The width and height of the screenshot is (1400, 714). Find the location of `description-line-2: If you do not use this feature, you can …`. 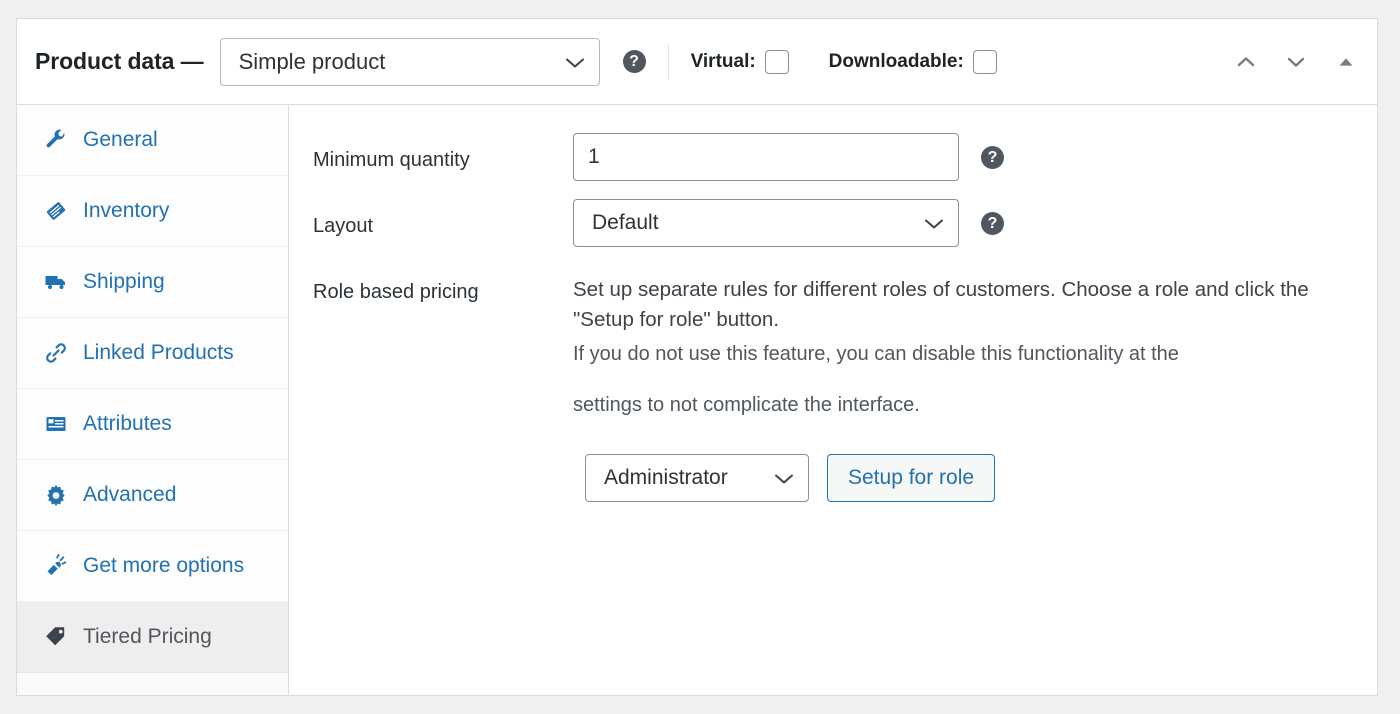

description-line-2: If you do not use this feature, you can … is located at coordinates (876, 354).